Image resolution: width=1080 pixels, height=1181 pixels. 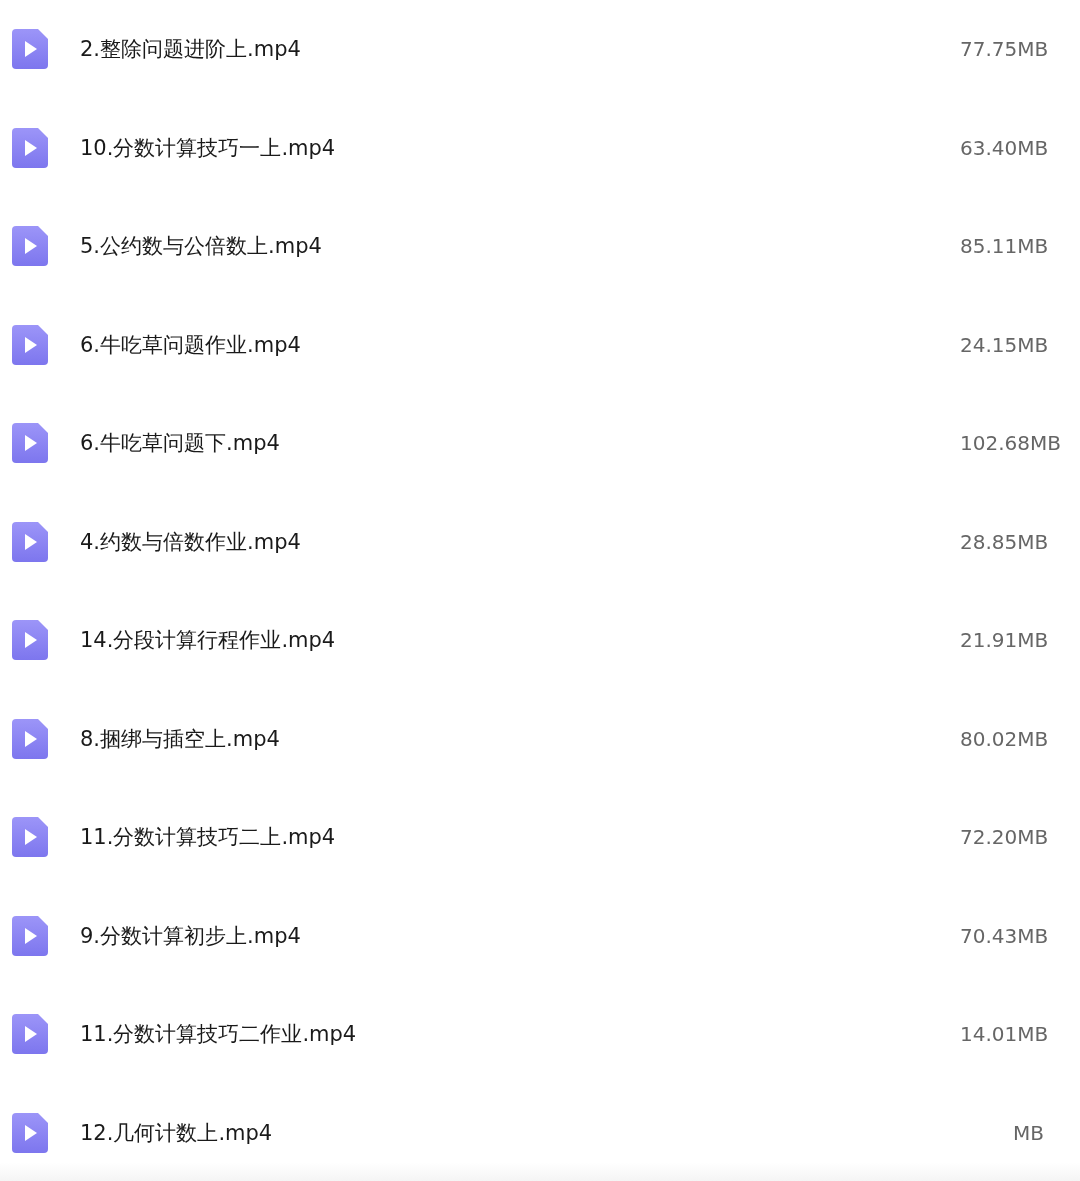 I want to click on file-name: 6.牛吃草问题下.mp4, so click(x=520, y=443).